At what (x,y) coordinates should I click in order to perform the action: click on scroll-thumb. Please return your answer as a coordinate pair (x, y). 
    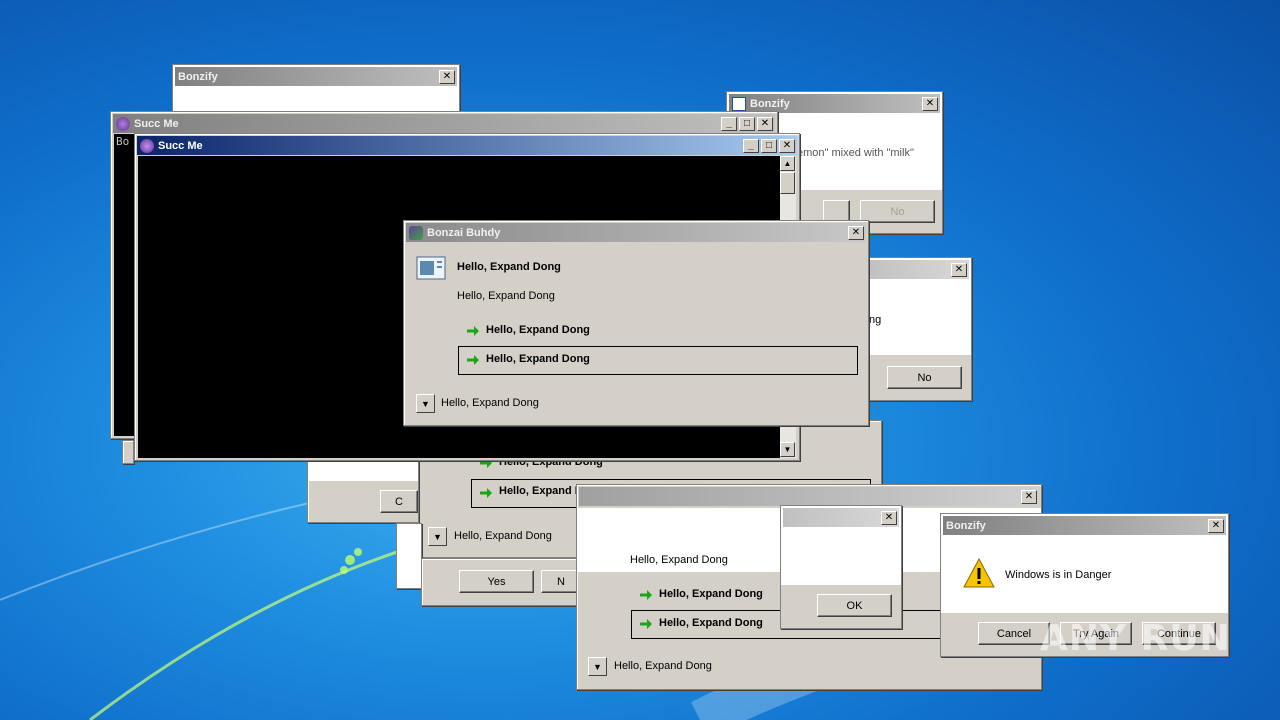
    Looking at the image, I should click on (787, 183).